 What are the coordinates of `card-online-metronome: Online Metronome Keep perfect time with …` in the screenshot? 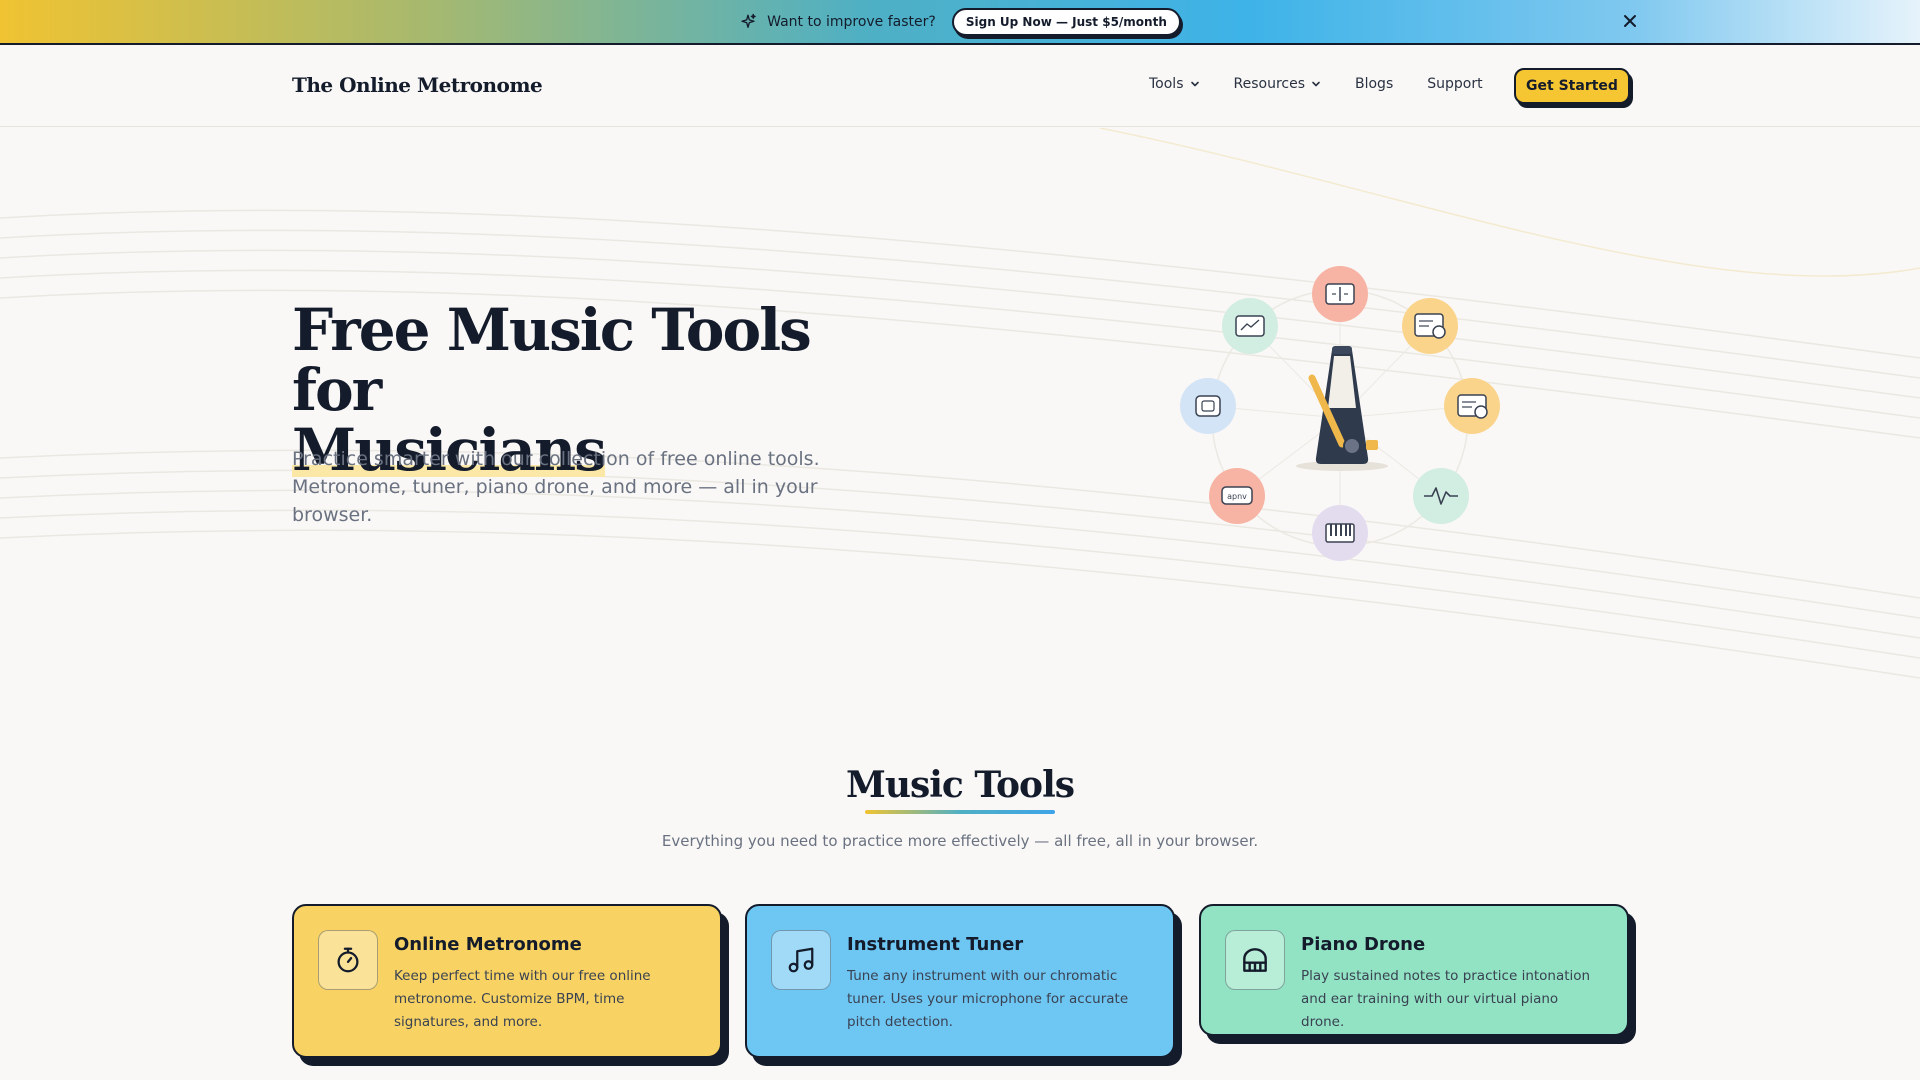 It's located at (507, 981).